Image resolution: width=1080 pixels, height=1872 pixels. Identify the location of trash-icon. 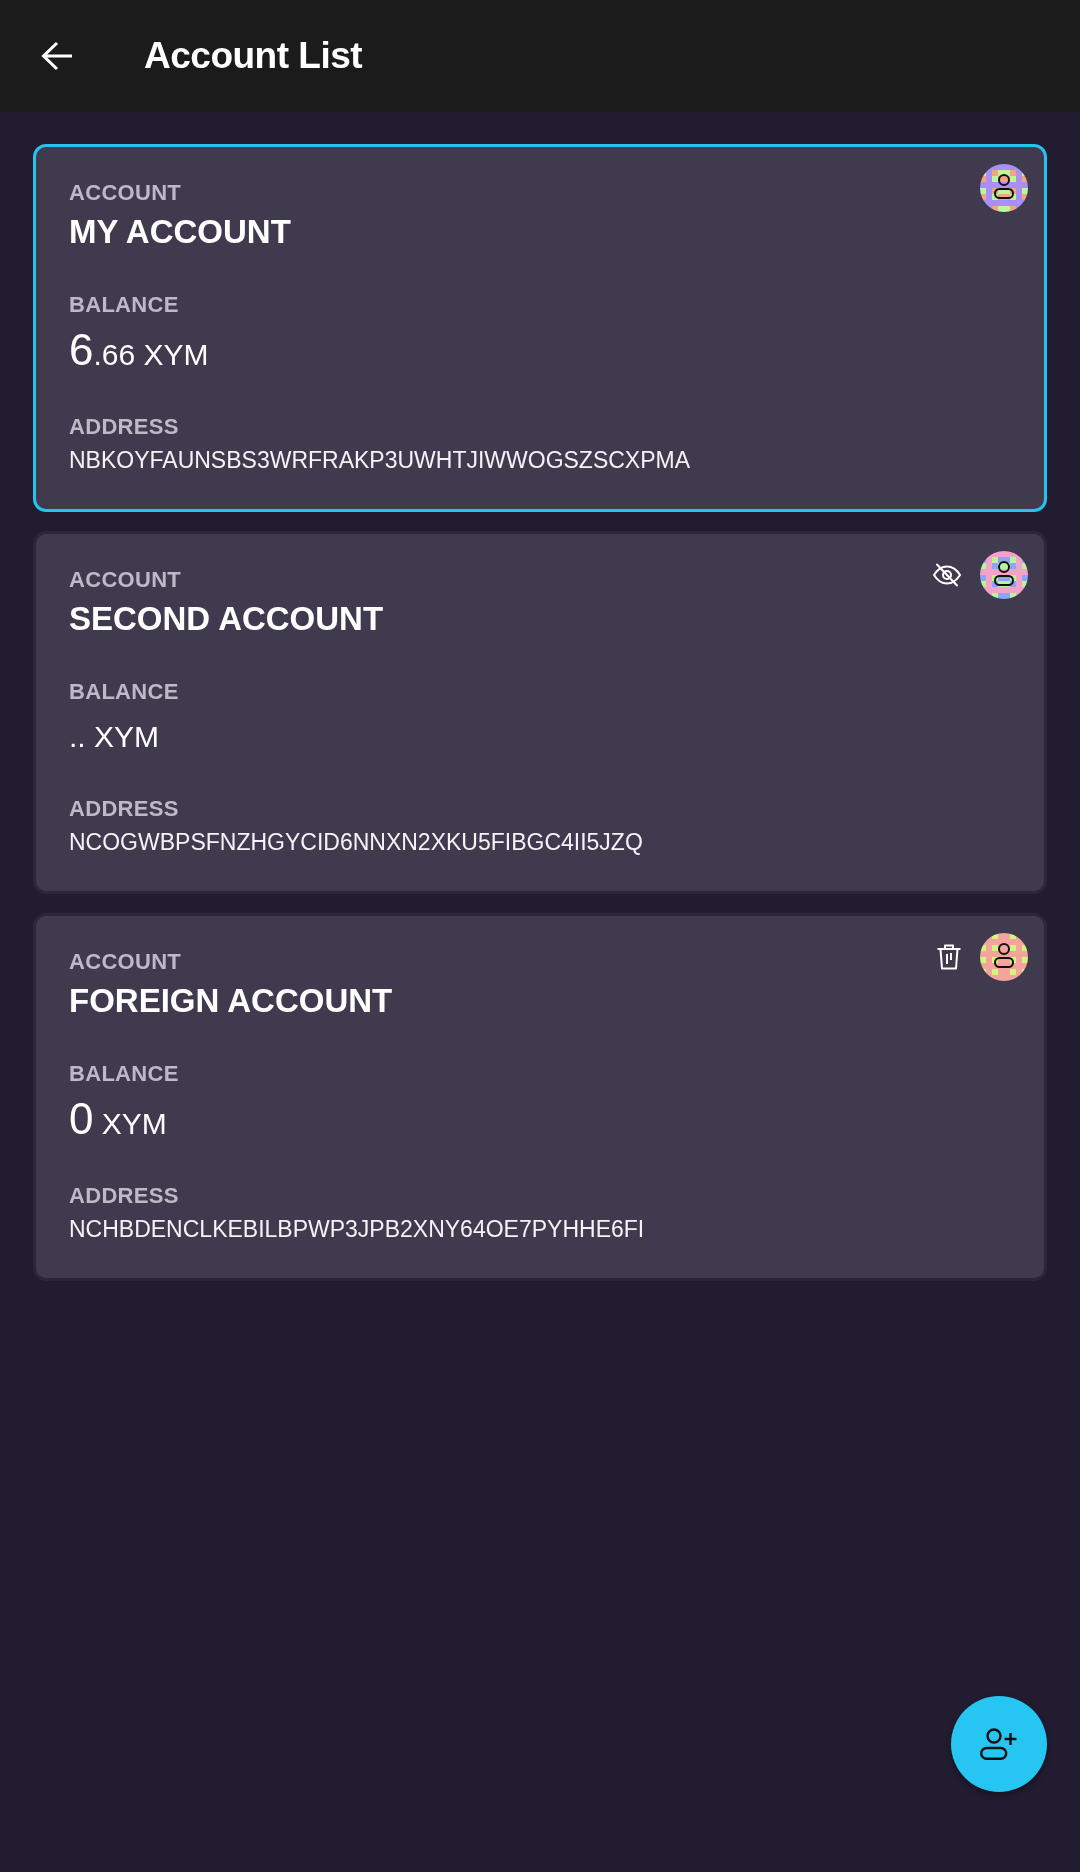
(949, 957).